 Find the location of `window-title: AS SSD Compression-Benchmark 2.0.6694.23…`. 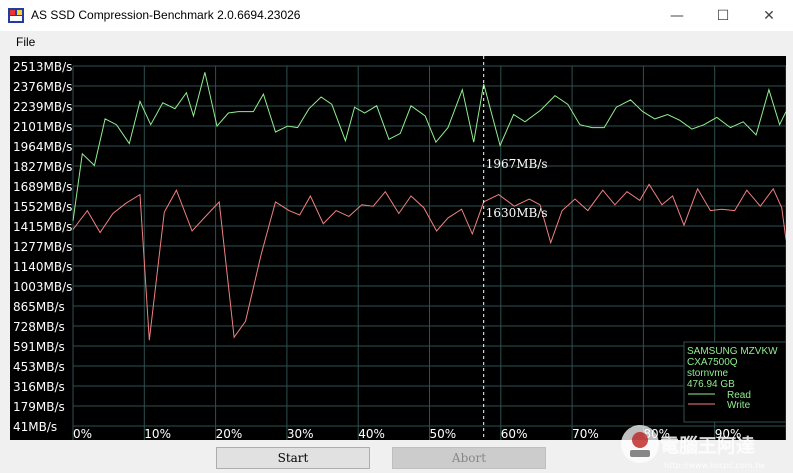

window-title: AS SSD Compression-Benchmark 2.0.6694.23… is located at coordinates (166, 15).